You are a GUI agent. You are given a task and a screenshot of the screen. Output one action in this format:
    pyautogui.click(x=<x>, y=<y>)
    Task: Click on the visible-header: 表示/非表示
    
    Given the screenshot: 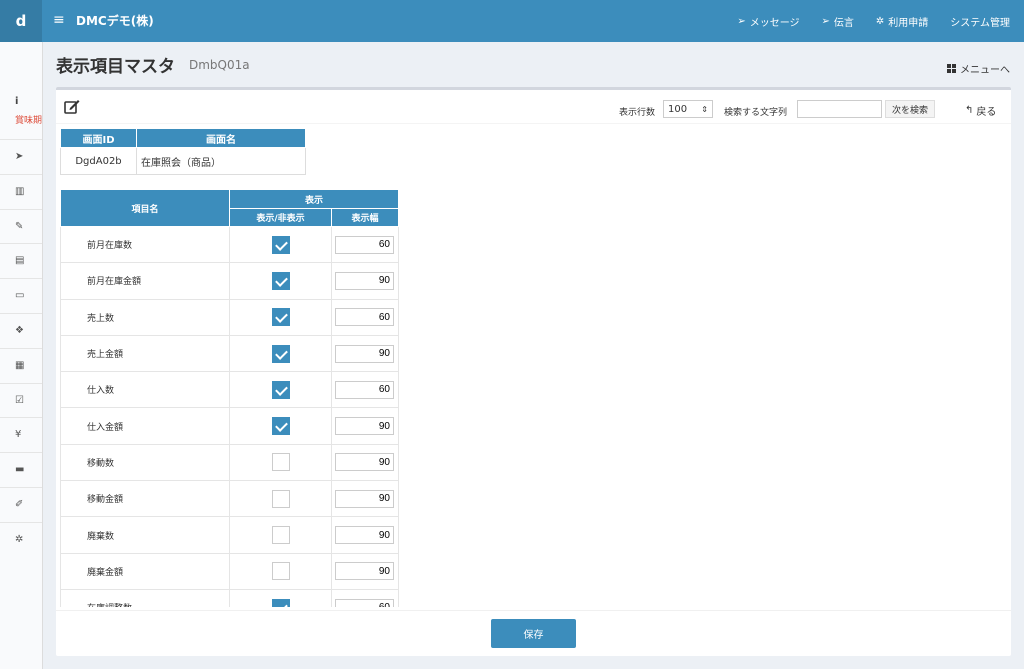 What is the action you would take?
    pyautogui.click(x=280, y=217)
    